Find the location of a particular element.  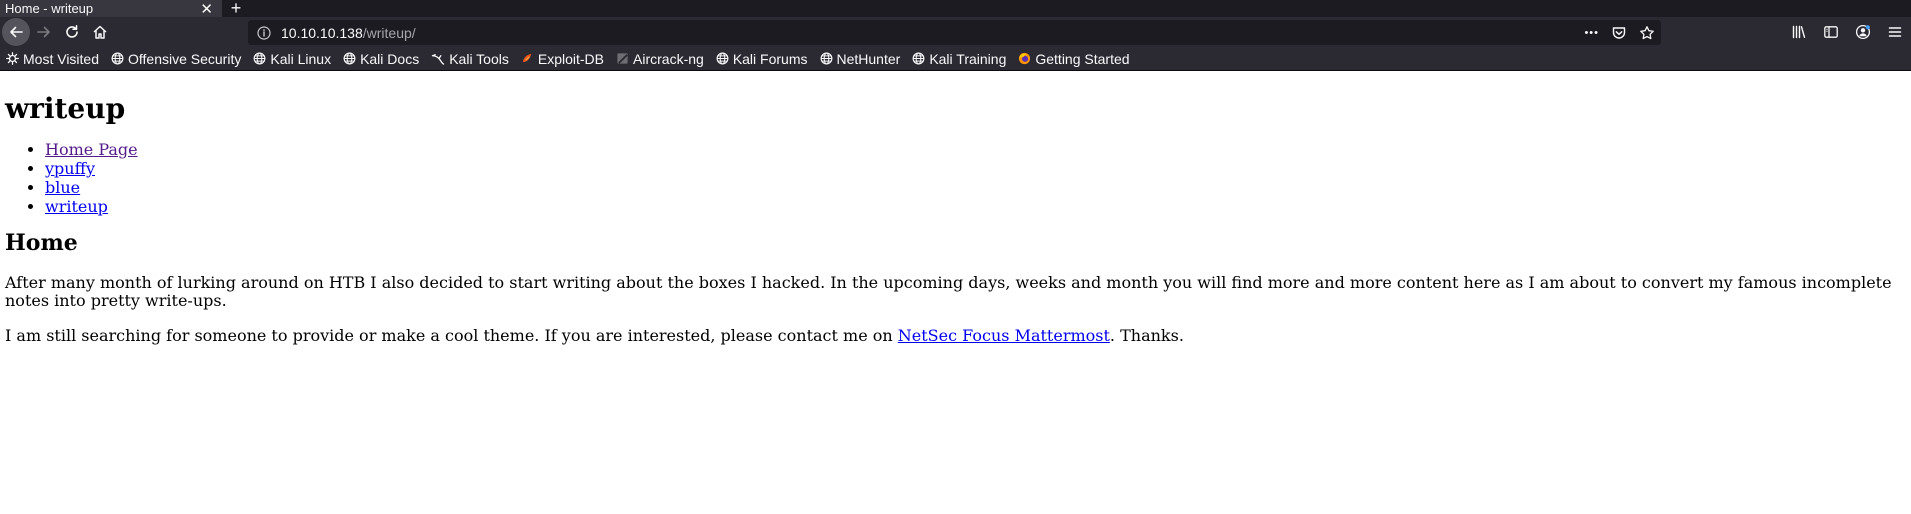

bookmark-item: Exploit-DB is located at coordinates (562, 59).